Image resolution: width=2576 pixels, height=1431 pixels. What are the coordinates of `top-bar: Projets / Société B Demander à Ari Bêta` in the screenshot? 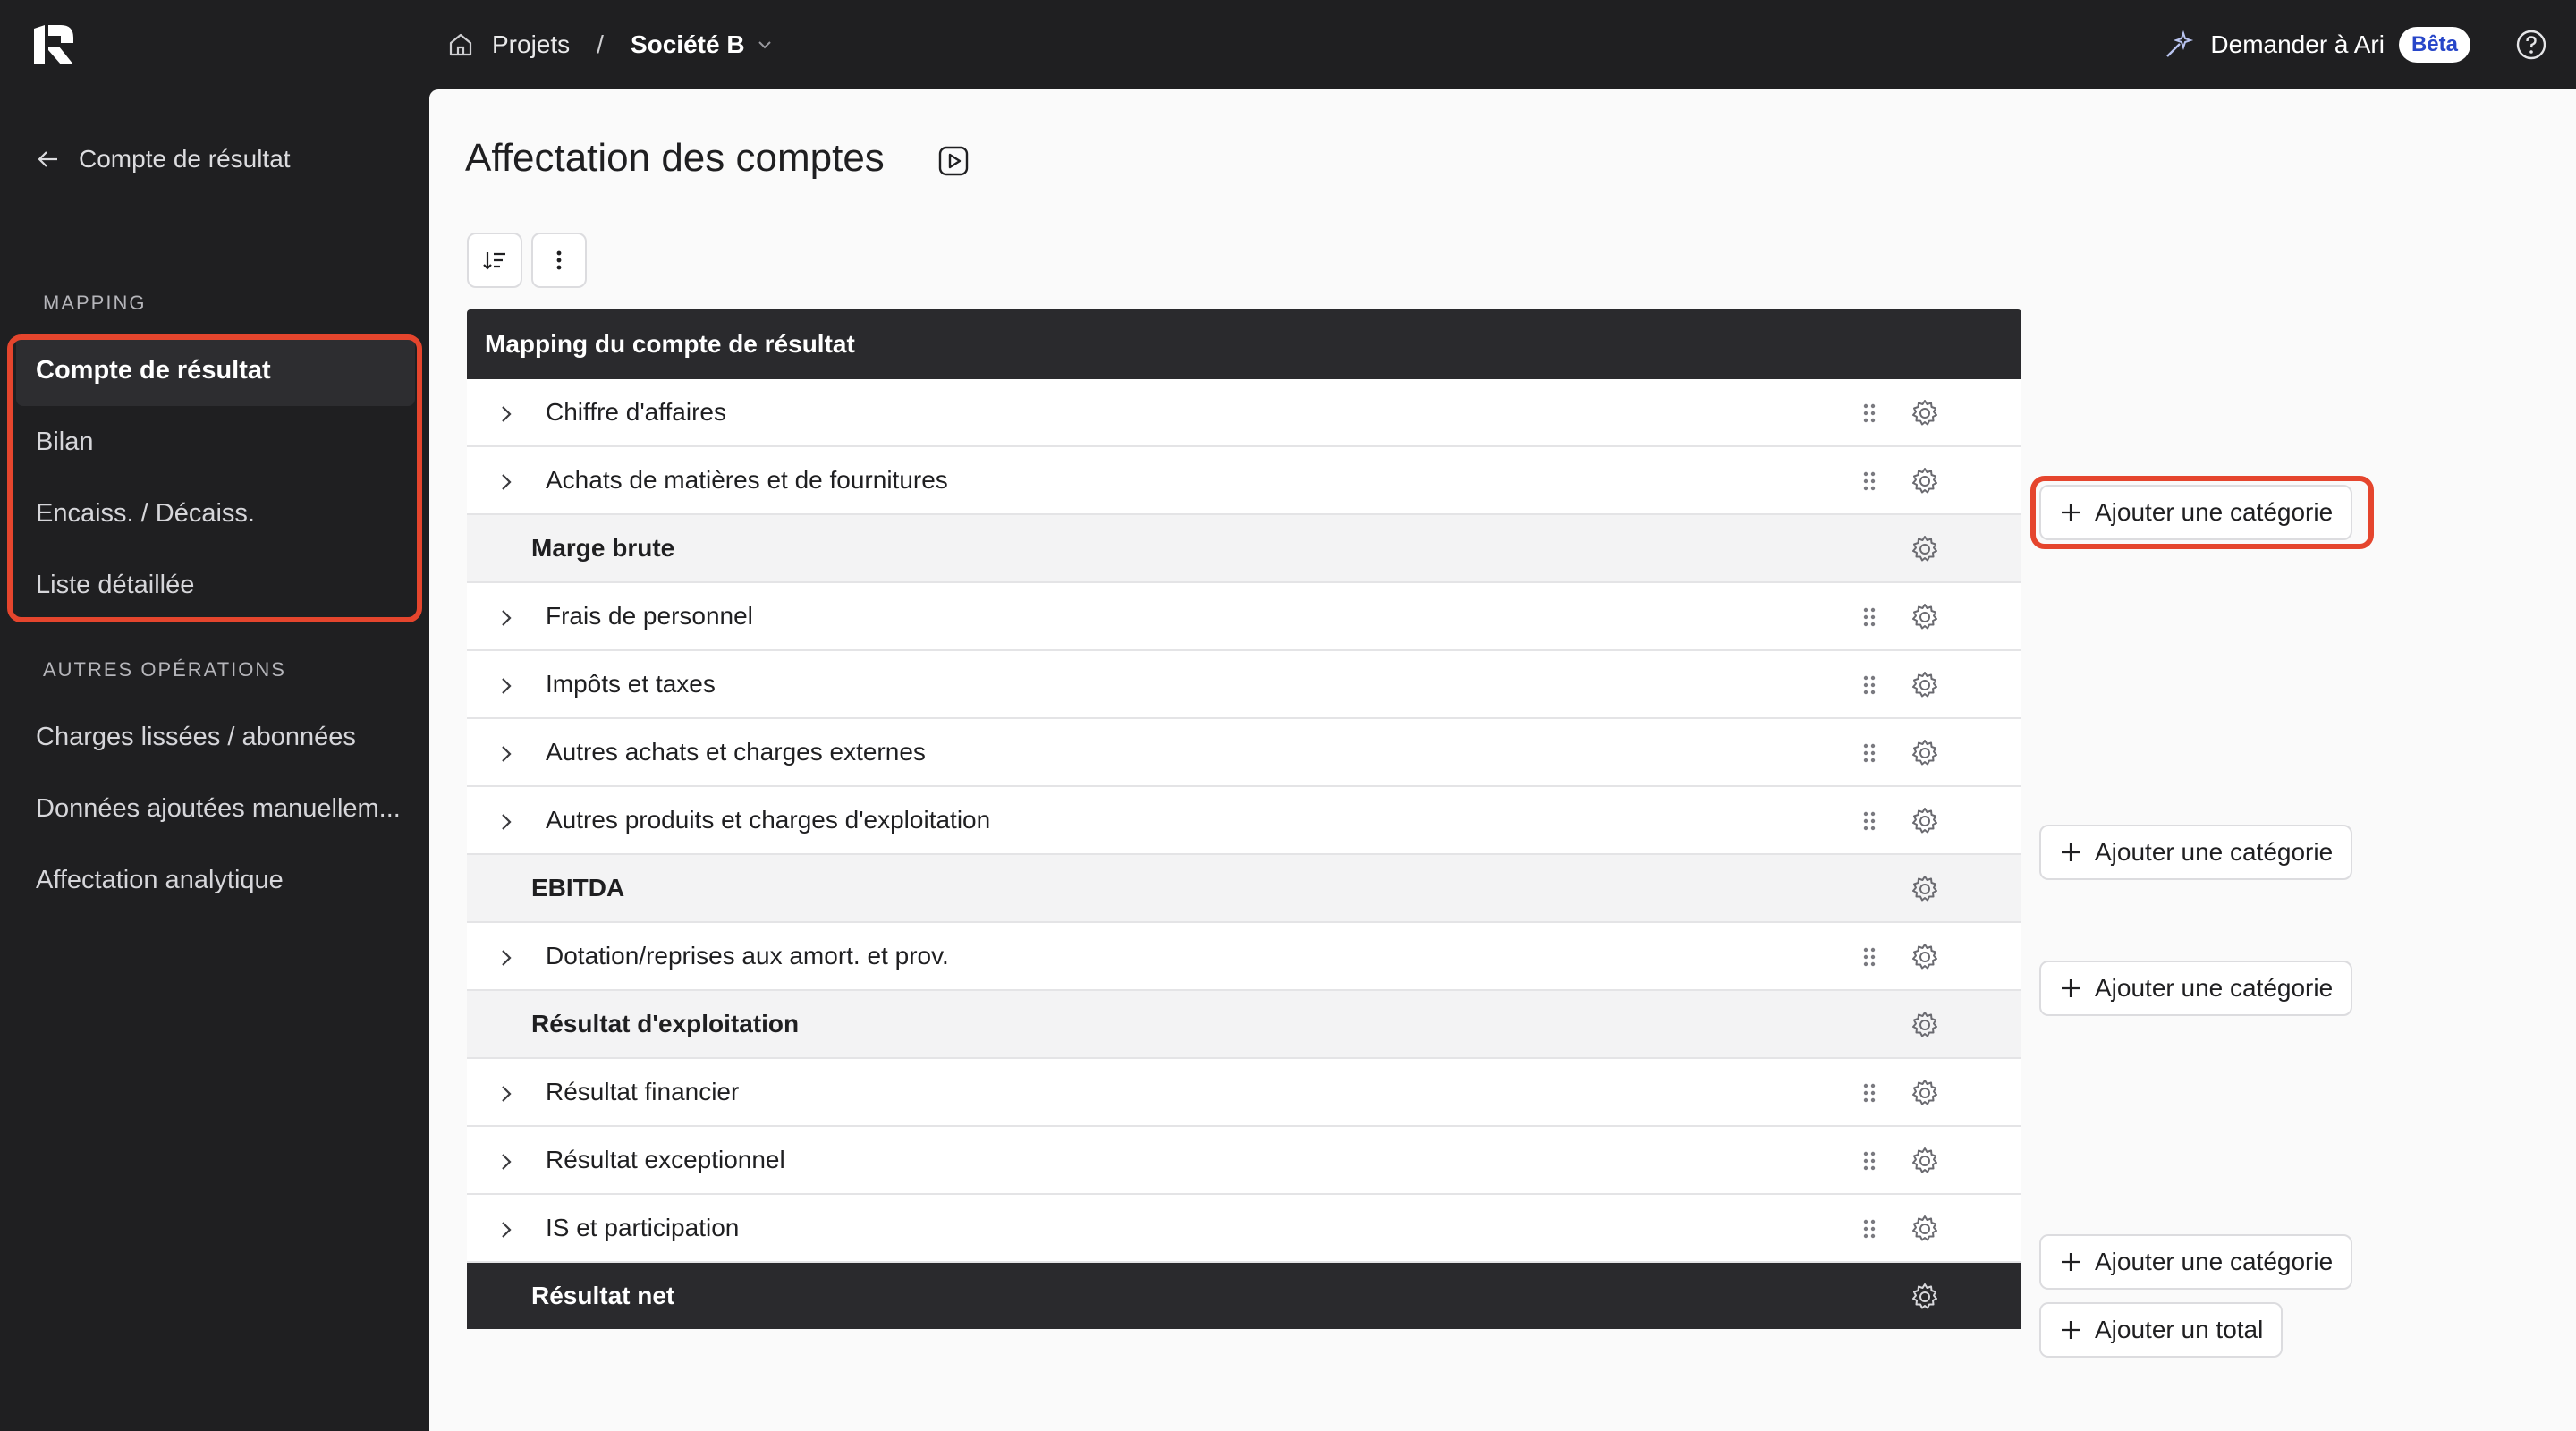 It's located at (1288, 45).